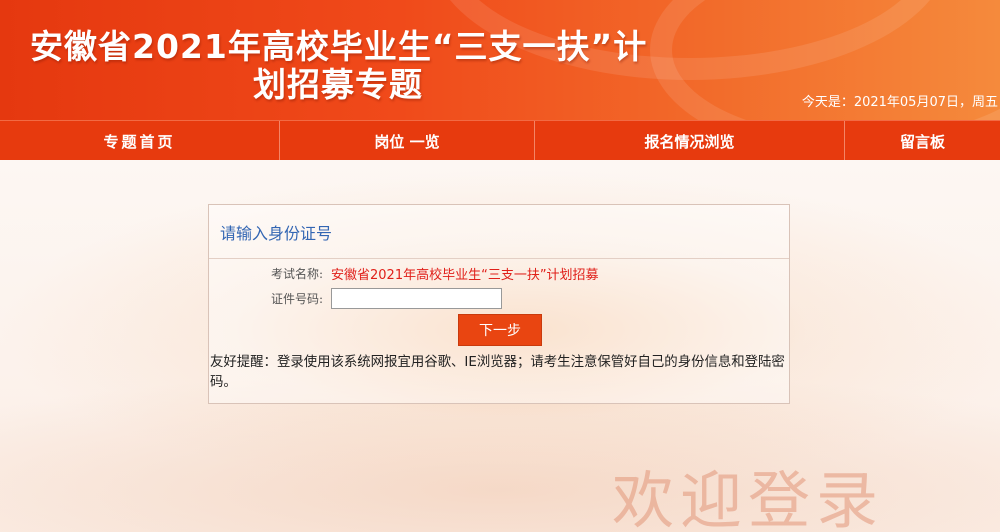 This screenshot has width=1000, height=532. Describe the element at coordinates (499, 232) in the screenshot. I see `login-panel-header: 请输入身份证号` at that location.